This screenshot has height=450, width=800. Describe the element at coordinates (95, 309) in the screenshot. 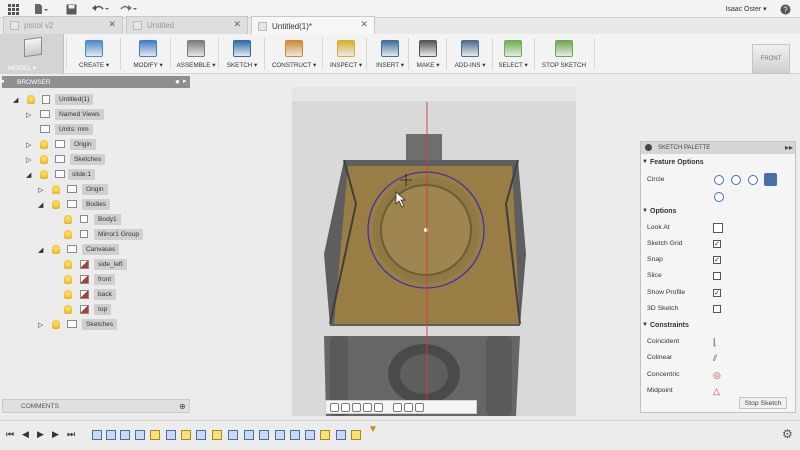

I see `browser-node: top` at that location.